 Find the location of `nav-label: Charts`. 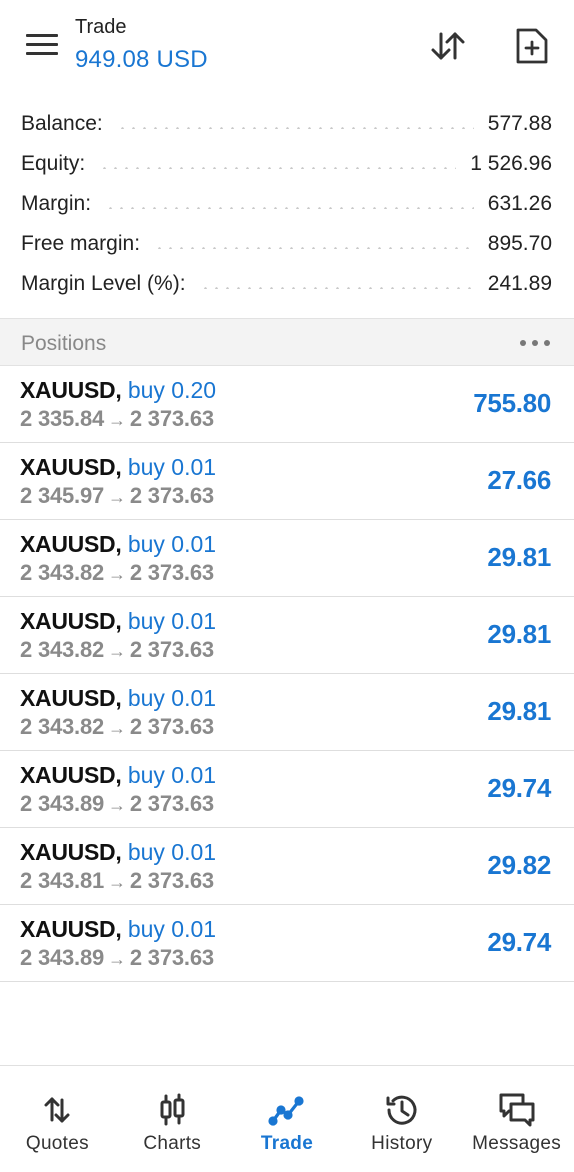

nav-label: Charts is located at coordinates (172, 1143).